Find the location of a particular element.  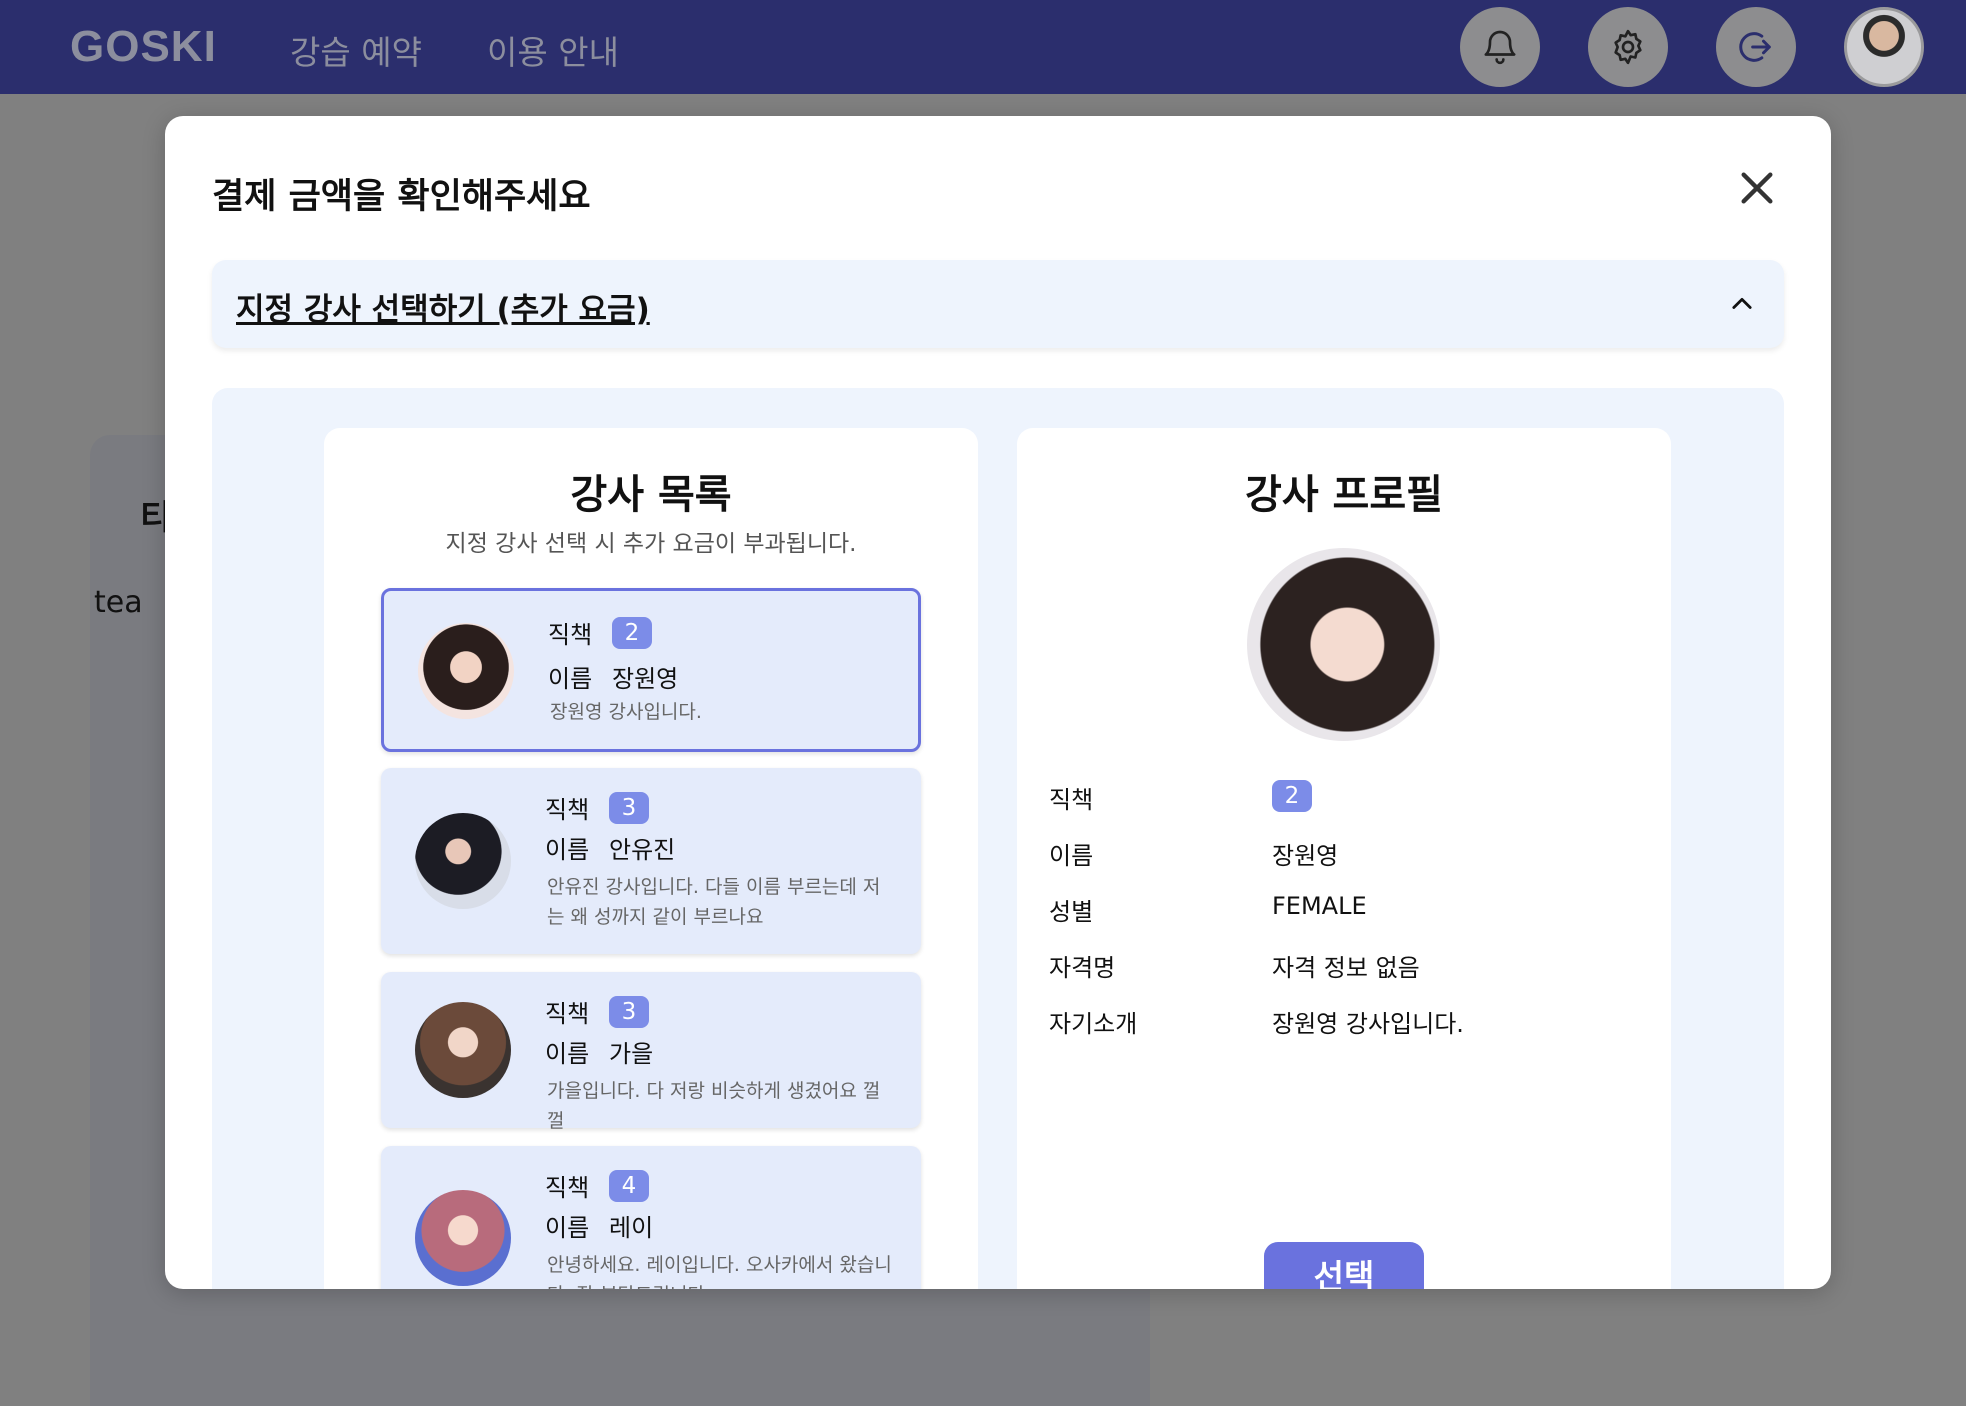

instructor-name: 장원영 is located at coordinates (645, 679).